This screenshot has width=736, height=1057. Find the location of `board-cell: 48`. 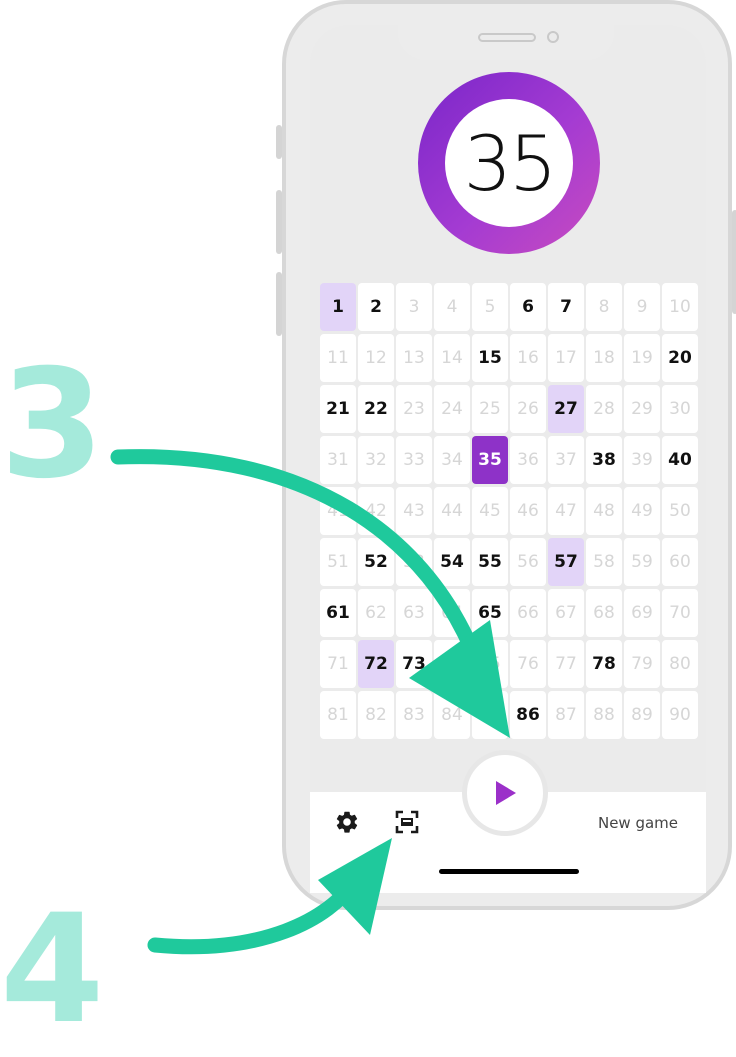

board-cell: 48 is located at coordinates (604, 511).